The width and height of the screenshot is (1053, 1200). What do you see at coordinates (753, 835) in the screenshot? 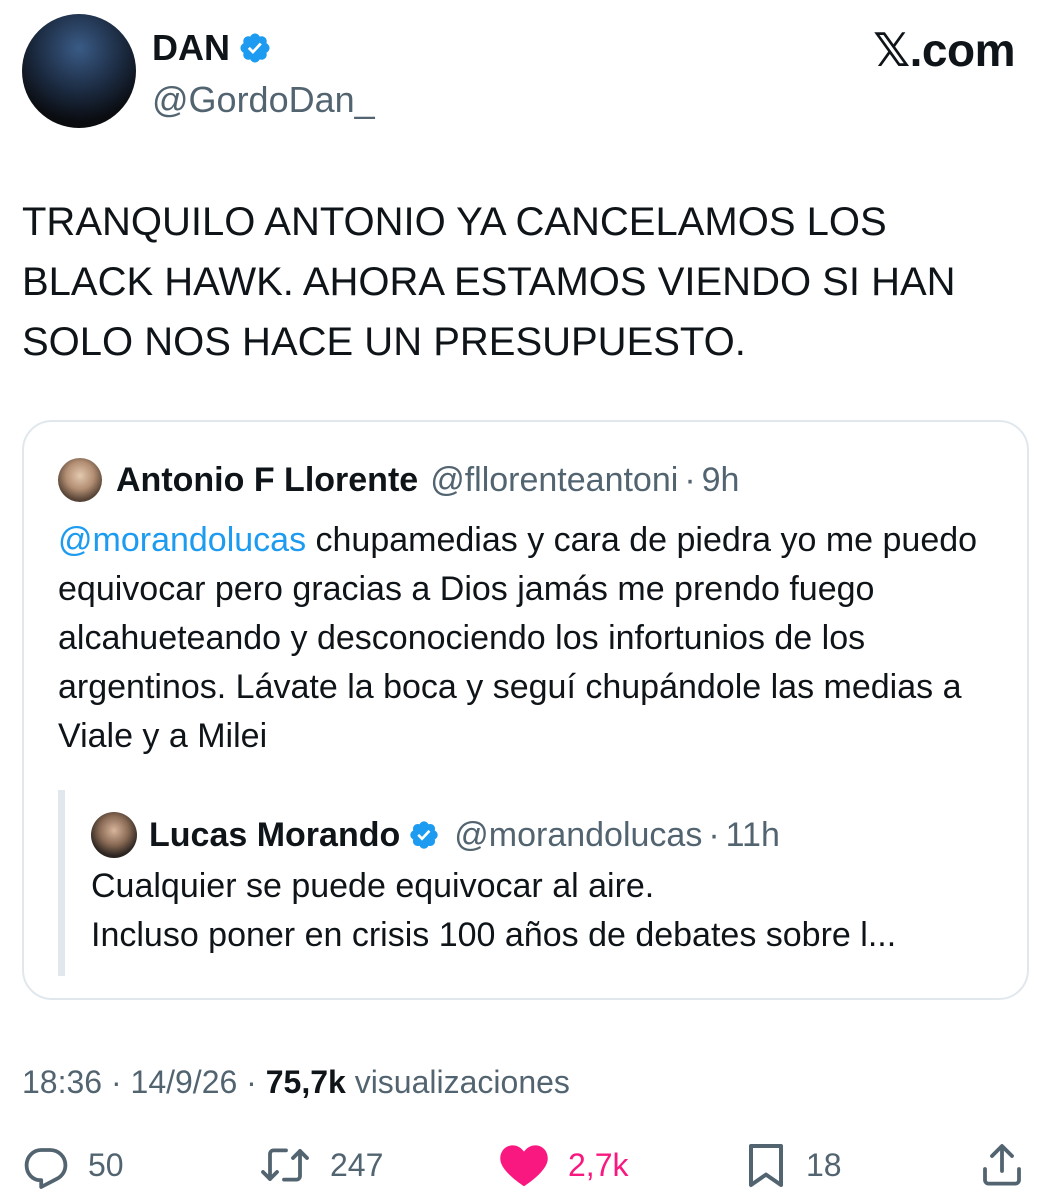
I see `nested-tweet-time: 11h` at bounding box center [753, 835].